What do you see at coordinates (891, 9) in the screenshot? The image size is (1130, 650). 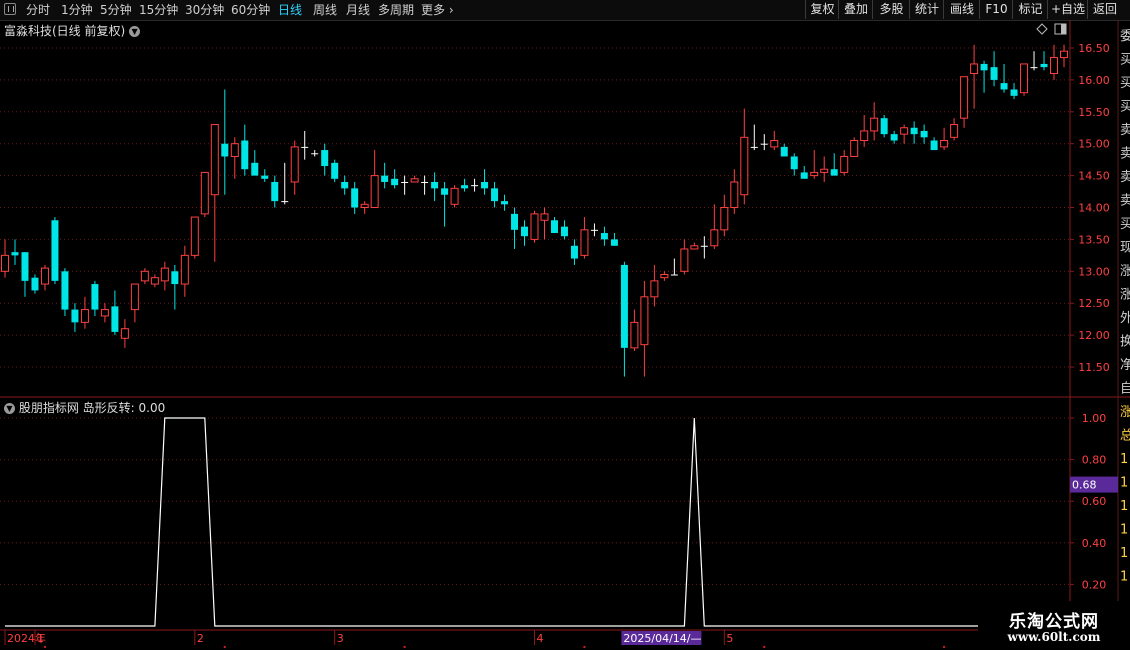 I see `toolbar-button-2: 多股` at bounding box center [891, 9].